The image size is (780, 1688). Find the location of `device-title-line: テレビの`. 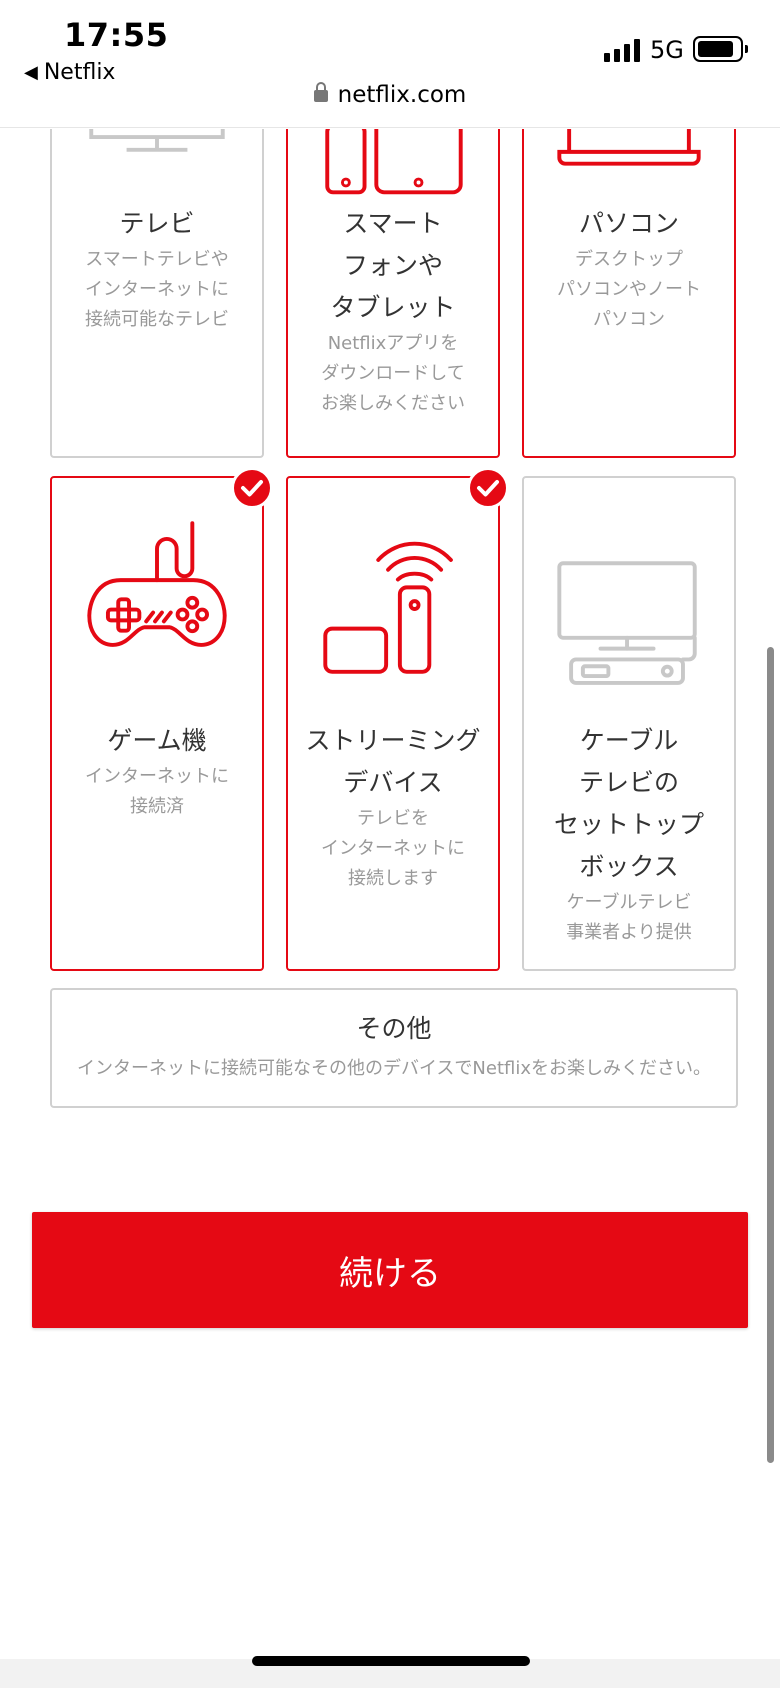

device-title-line: テレビの is located at coordinates (628, 782).